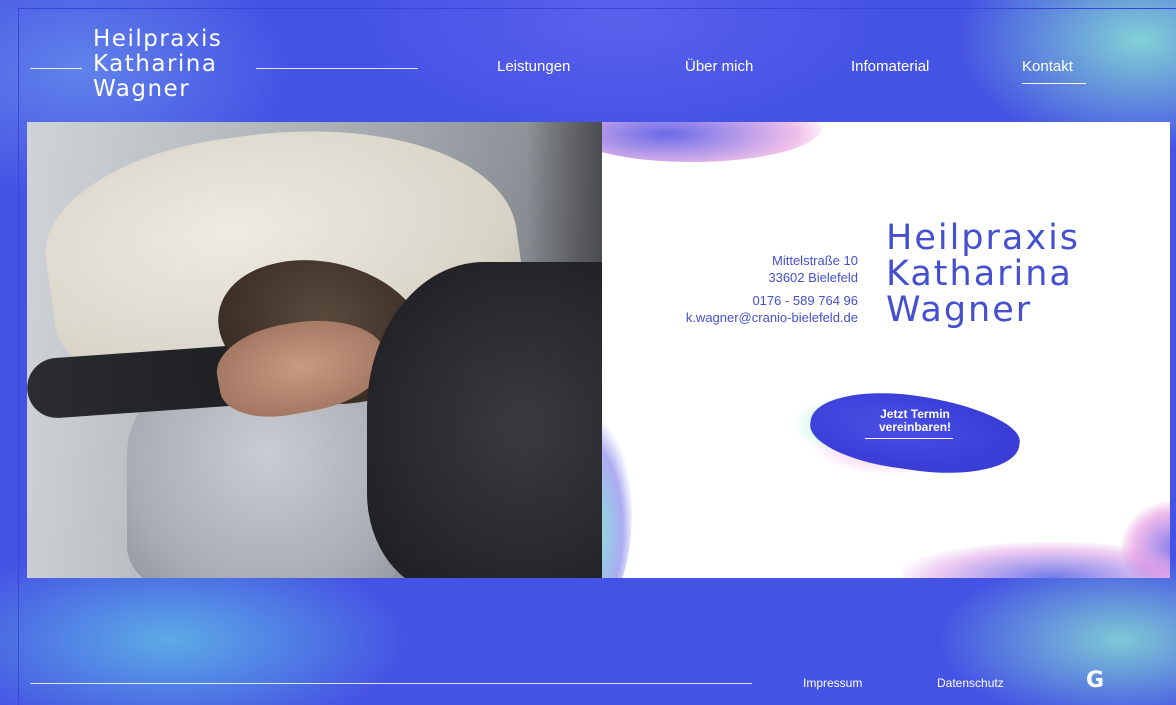 This screenshot has width=1176, height=705. Describe the element at coordinates (484, 420) in the screenshot. I see `photo-therapist` at that location.